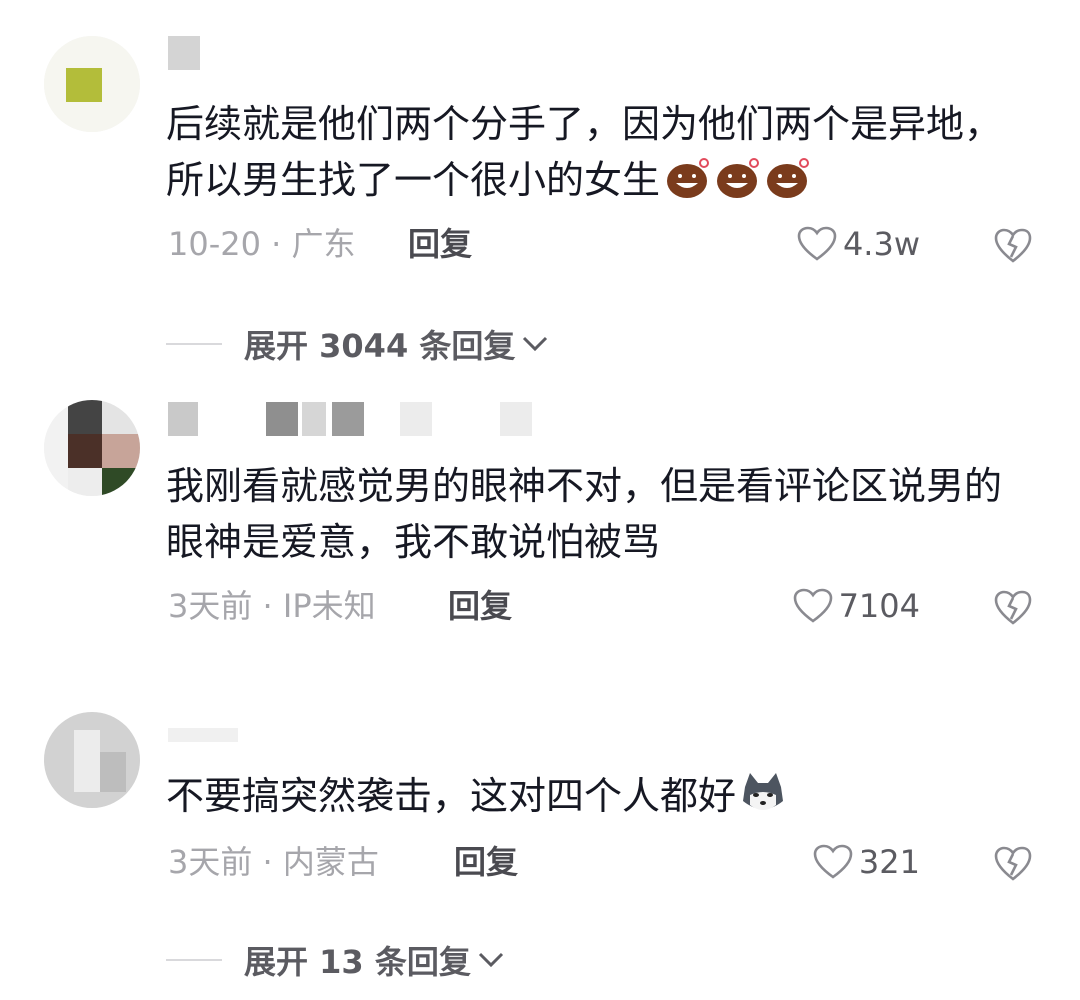 The height and width of the screenshot is (1000, 1080). I want to click on like-button: 7104, so click(856, 606).